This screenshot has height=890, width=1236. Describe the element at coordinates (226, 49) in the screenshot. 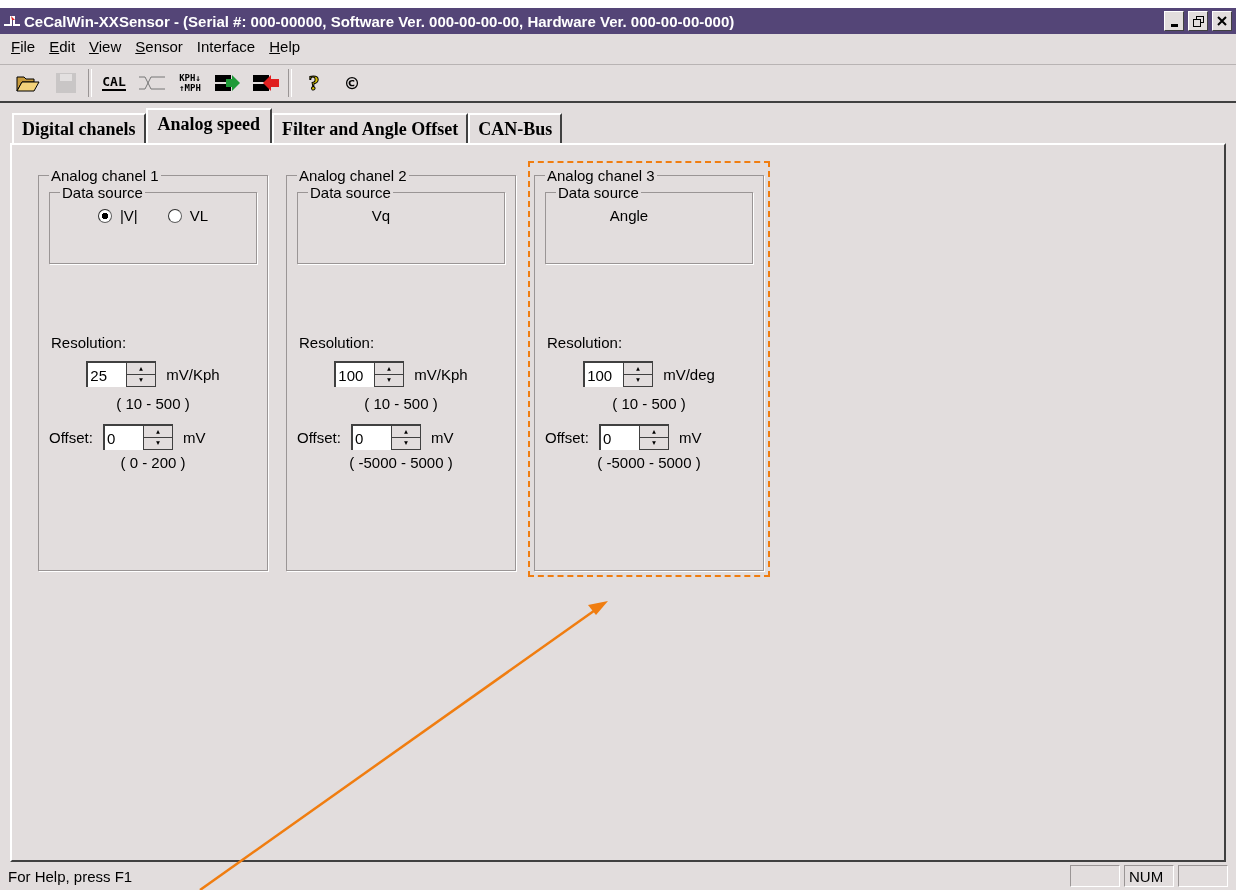

I see `menu-item: Interface` at that location.